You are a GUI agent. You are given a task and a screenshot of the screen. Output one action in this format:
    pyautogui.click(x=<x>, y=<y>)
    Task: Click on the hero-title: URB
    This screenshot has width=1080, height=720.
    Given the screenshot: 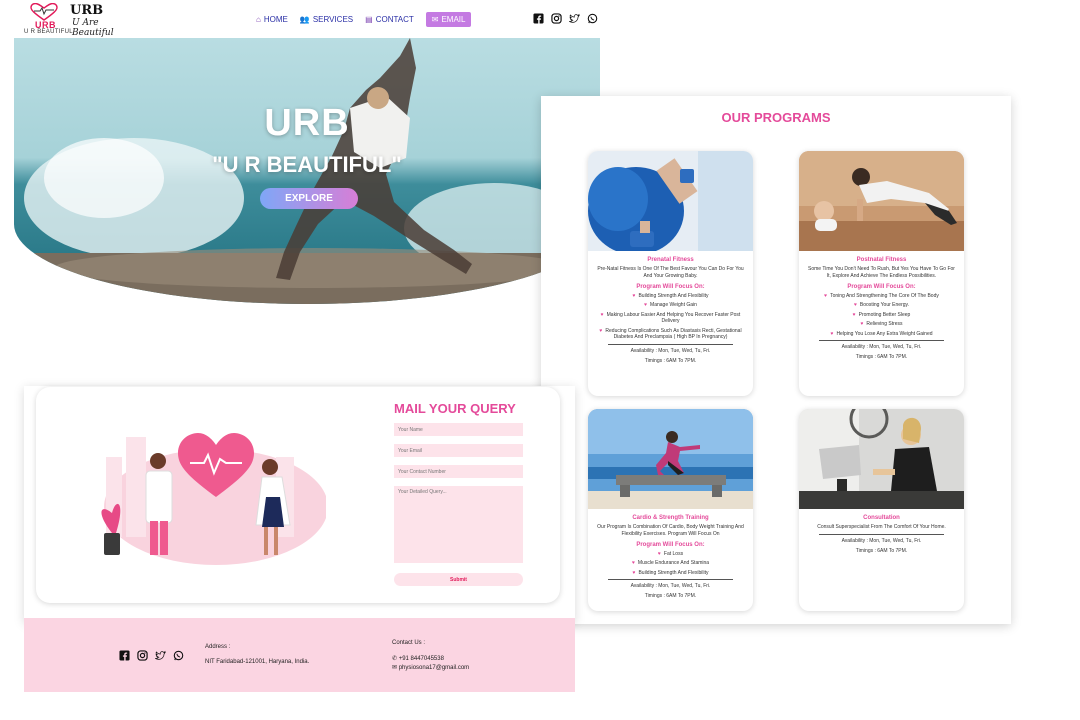 What is the action you would take?
    pyautogui.click(x=307, y=123)
    